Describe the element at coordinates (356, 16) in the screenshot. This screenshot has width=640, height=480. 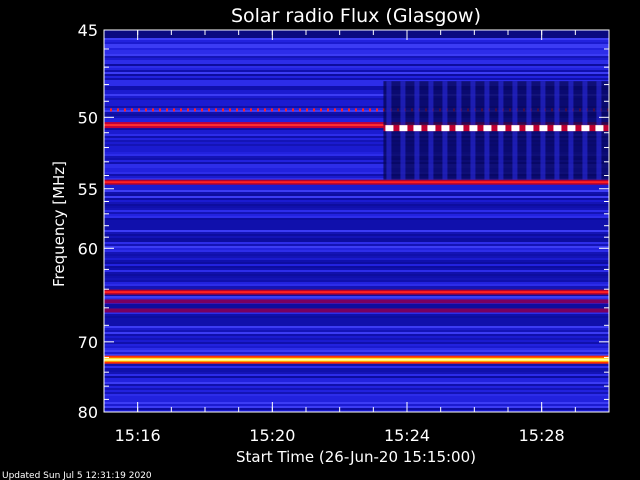
I see `chart-title: Solar radio Flux (Glasgow)` at that location.